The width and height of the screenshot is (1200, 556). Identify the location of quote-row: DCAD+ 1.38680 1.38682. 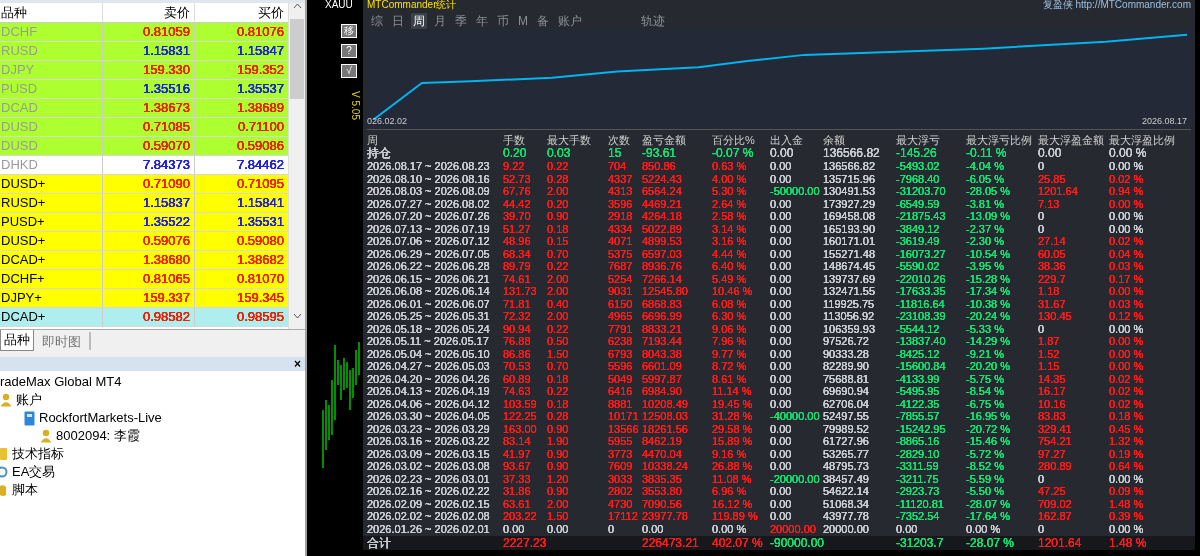
(144, 260).